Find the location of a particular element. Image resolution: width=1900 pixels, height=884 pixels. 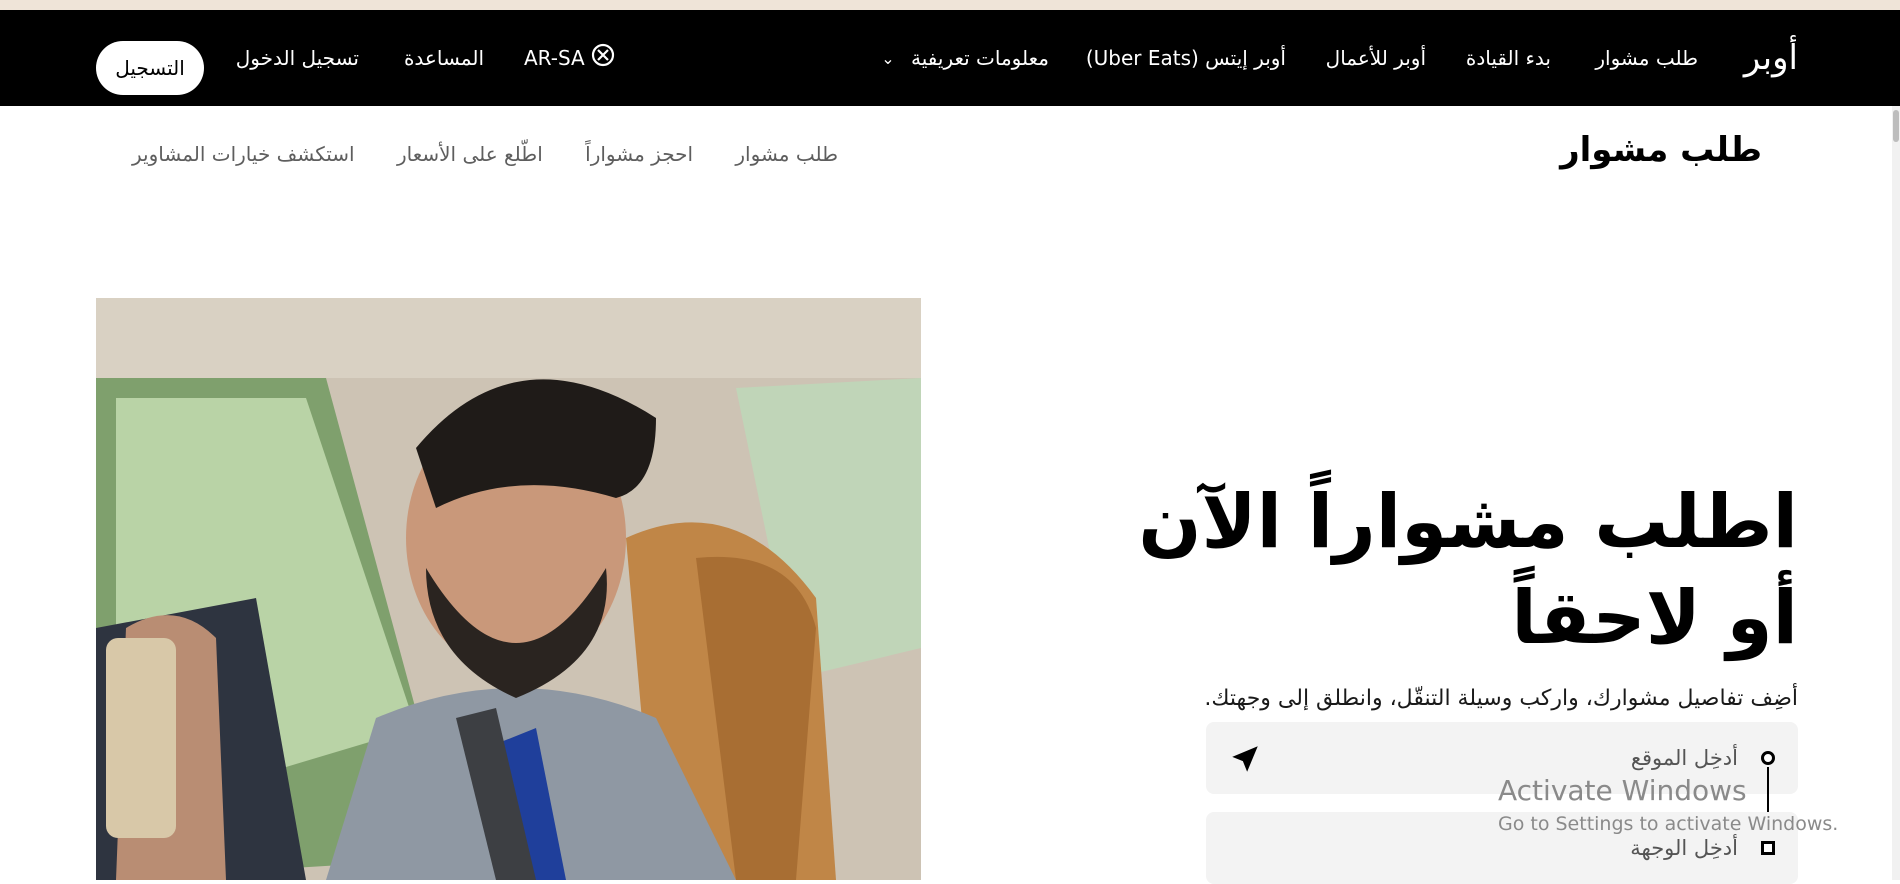

subnav-explore-options: استكشف خيارات المشاوير is located at coordinates (243, 154).